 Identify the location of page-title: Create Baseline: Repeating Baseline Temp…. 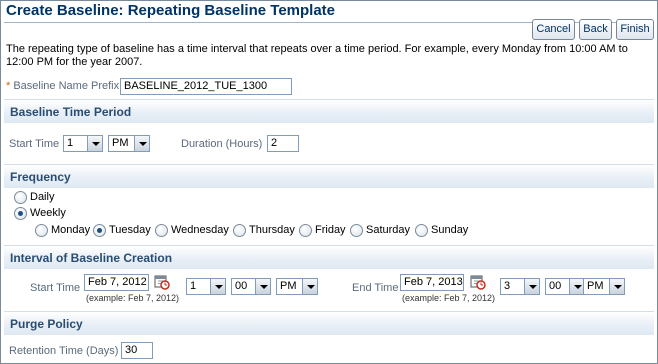
(171, 10).